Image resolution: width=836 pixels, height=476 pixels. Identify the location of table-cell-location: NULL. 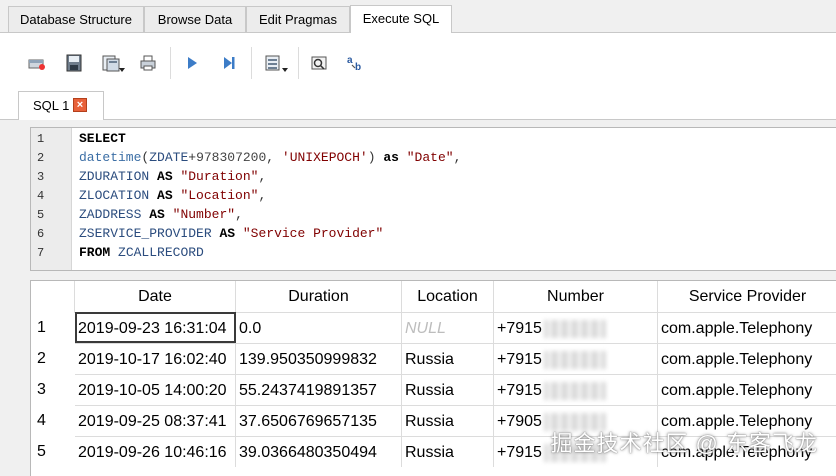
(448, 327).